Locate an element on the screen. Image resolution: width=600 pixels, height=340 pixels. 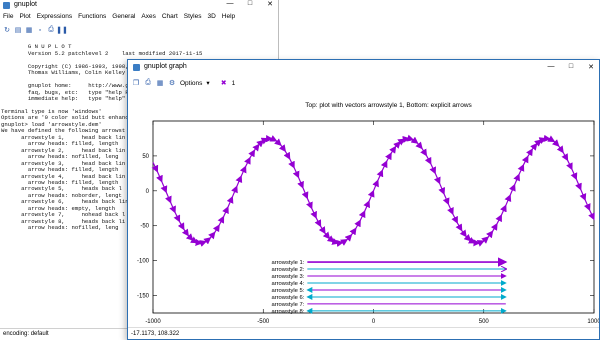
menu-functions: Functions is located at coordinates (92, 18).